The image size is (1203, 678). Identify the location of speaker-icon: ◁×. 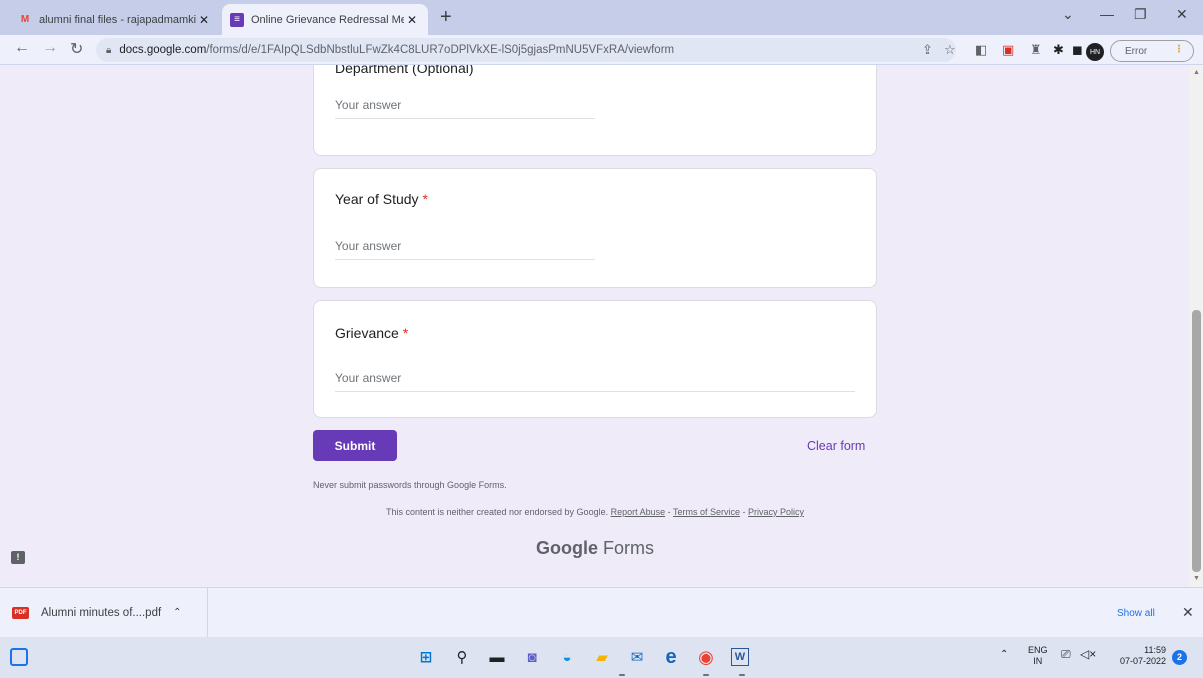
(1088, 654).